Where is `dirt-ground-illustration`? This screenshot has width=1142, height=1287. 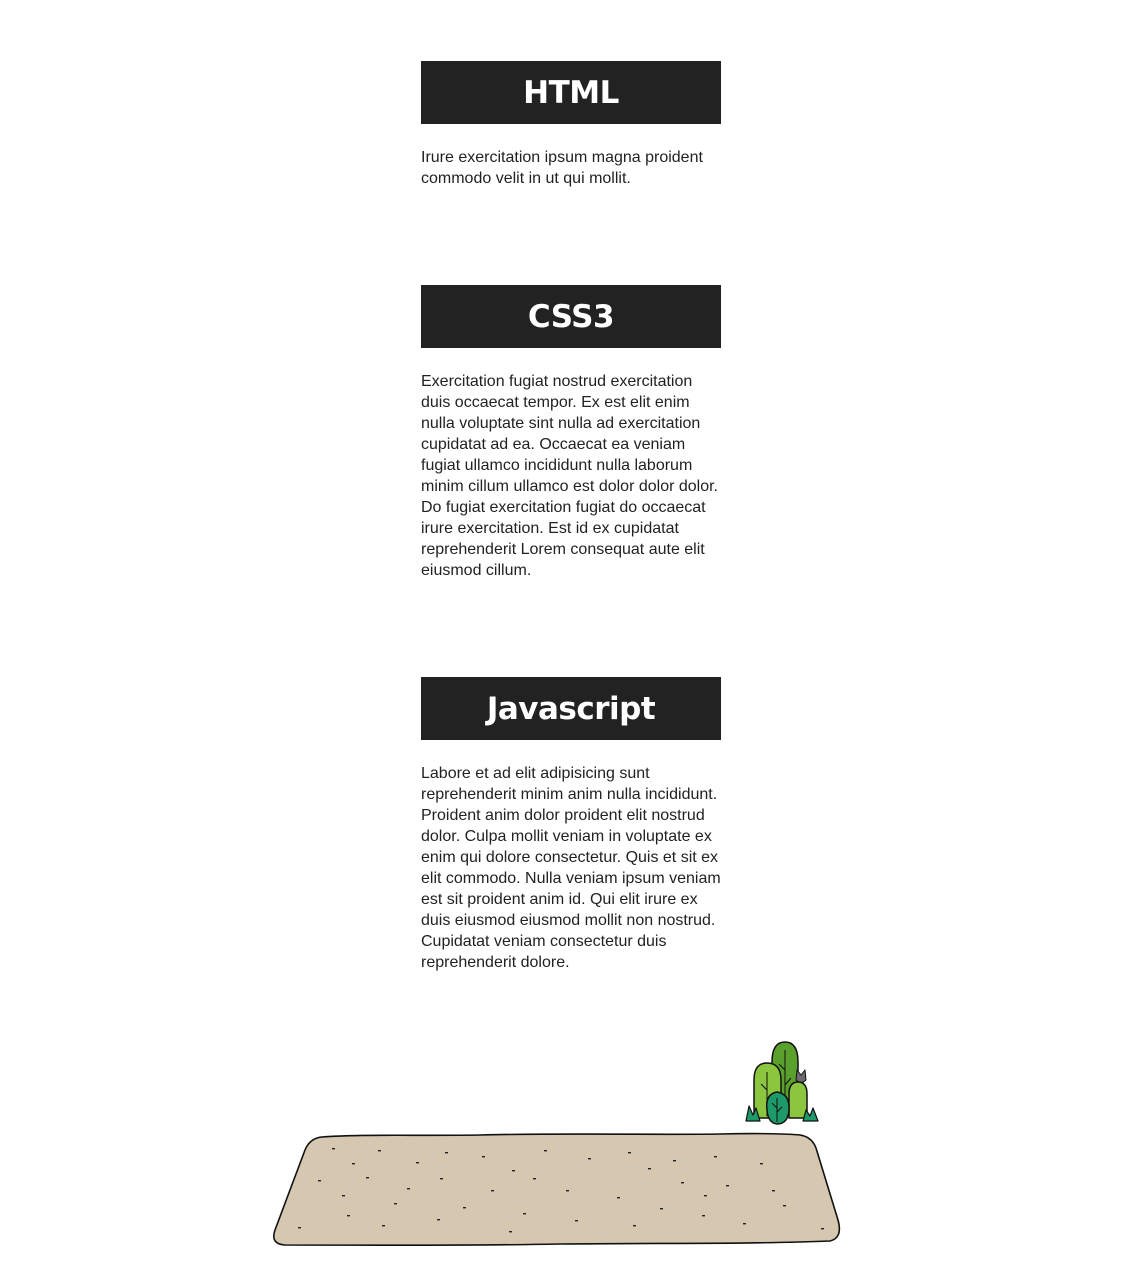
dirt-ground-illustration is located at coordinates (556, 1189).